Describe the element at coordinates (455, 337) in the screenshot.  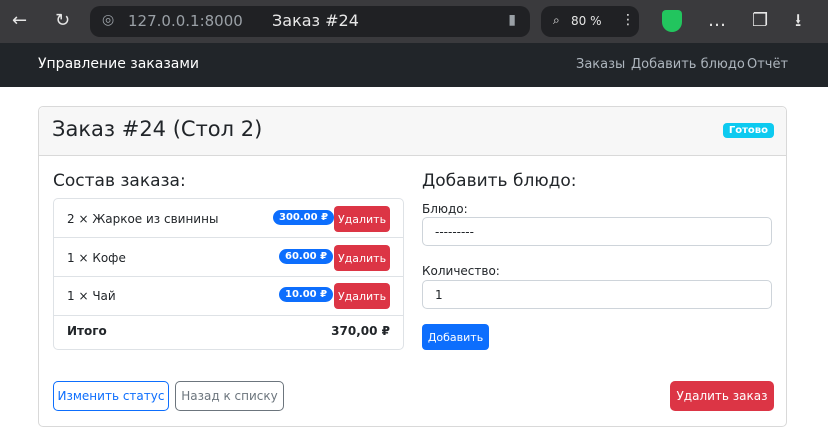
I see `add-dish-button: Добавить` at that location.